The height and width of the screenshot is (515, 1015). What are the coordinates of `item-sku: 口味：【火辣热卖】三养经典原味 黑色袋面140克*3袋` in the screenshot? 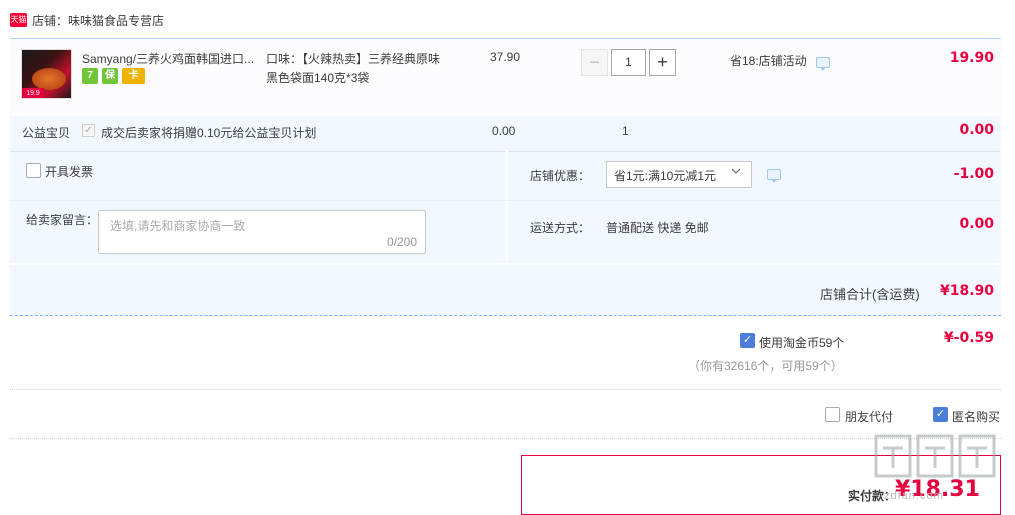 It's located at (366, 69).